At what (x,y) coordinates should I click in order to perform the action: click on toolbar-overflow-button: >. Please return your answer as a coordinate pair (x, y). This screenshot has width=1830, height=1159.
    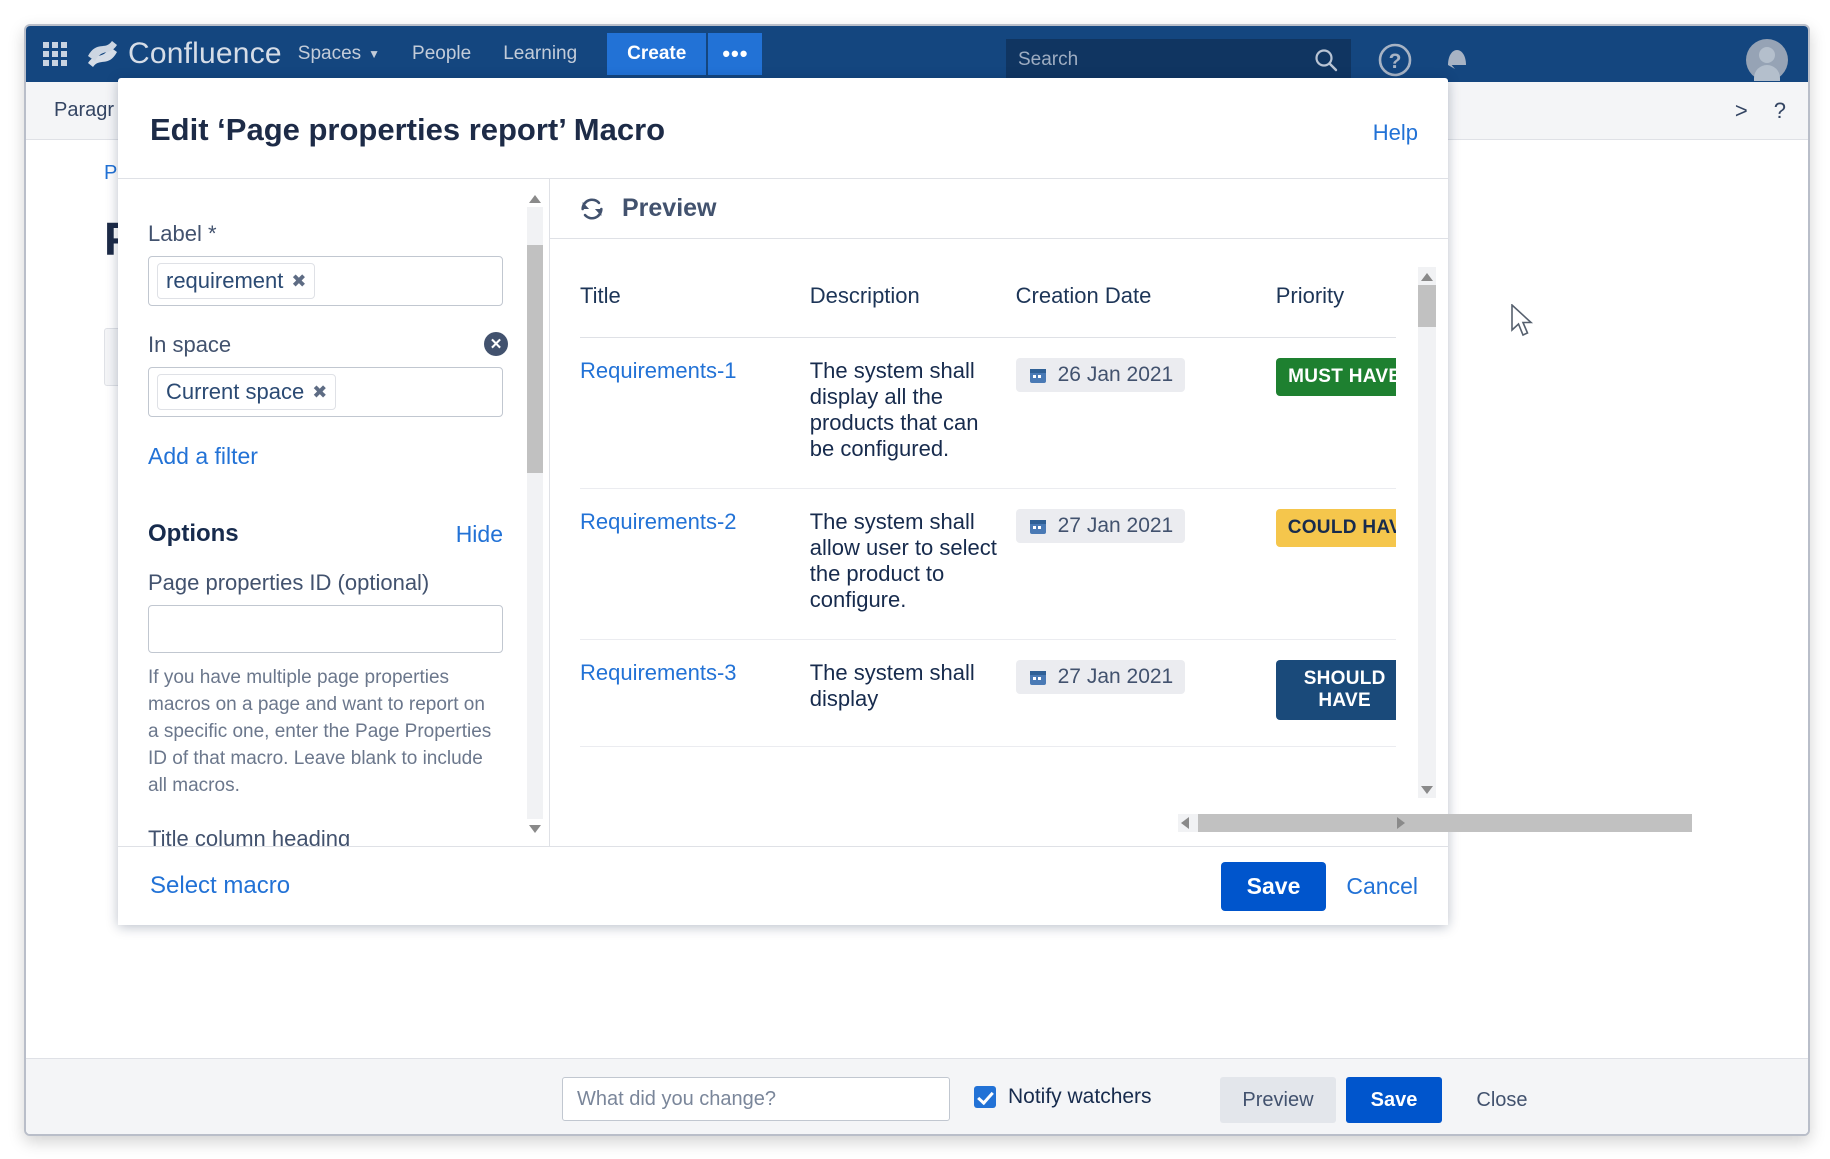
    Looking at the image, I should click on (1741, 111).